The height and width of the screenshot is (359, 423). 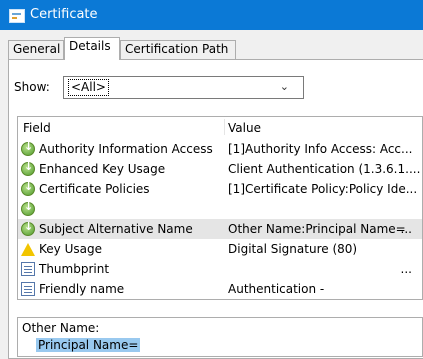 I want to click on list-item, so click(x=220, y=209).